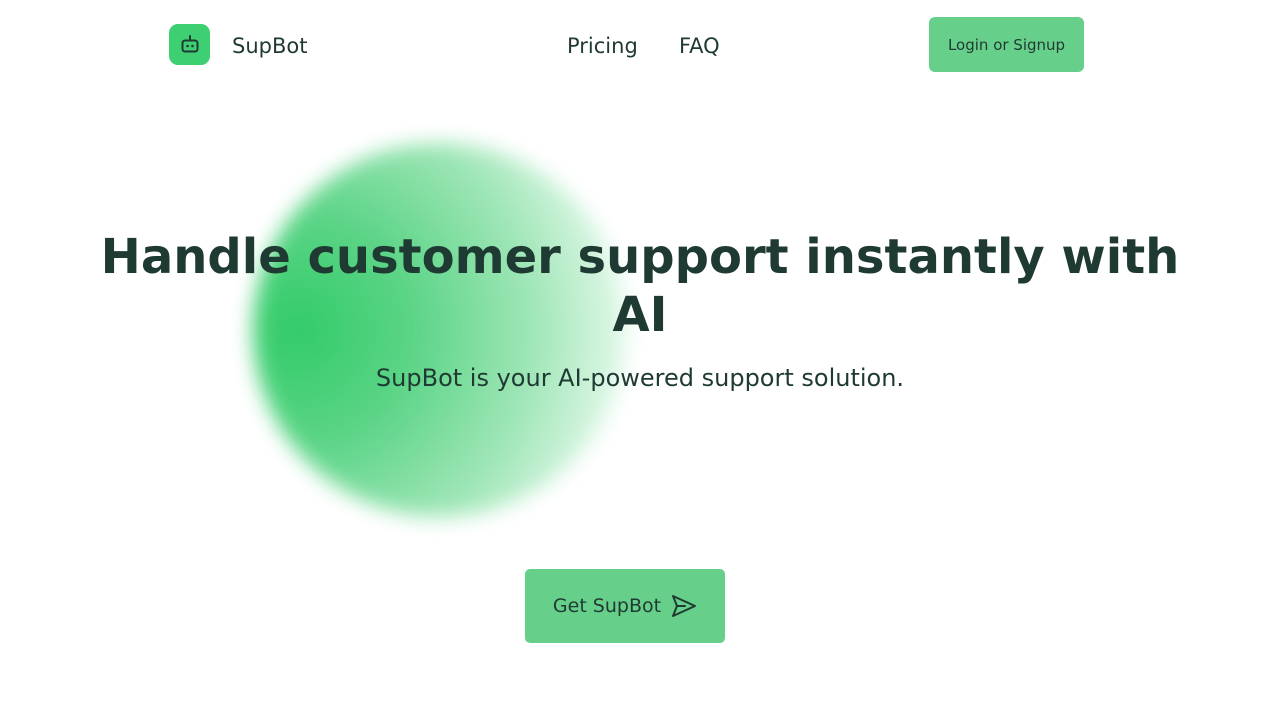  Describe the element at coordinates (699, 46) in the screenshot. I see `nav-link-faq: FAQ` at that location.